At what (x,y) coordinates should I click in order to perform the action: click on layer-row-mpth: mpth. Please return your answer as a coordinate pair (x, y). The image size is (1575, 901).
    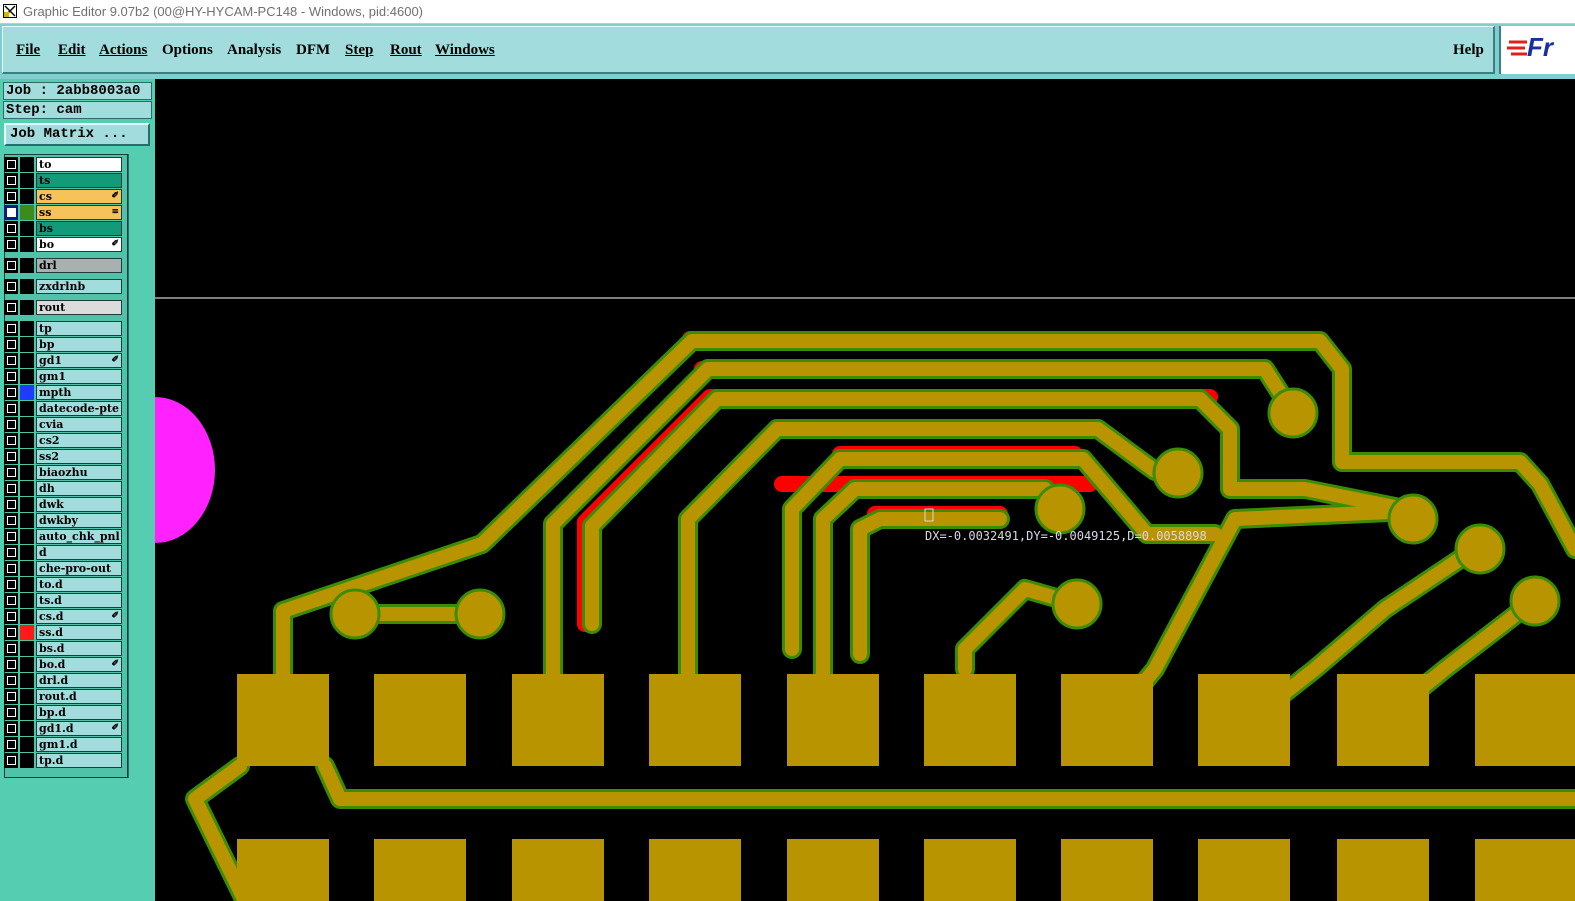
    Looking at the image, I should click on (63, 392).